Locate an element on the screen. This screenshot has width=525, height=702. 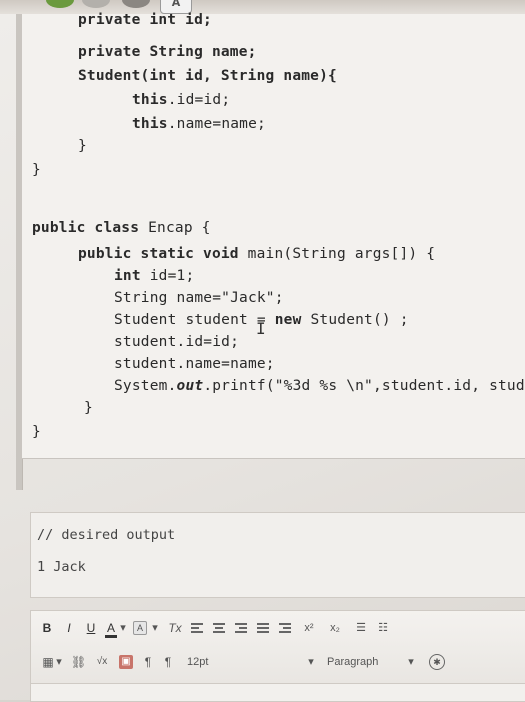
code-line: int id=1; is located at coordinates (154, 276).